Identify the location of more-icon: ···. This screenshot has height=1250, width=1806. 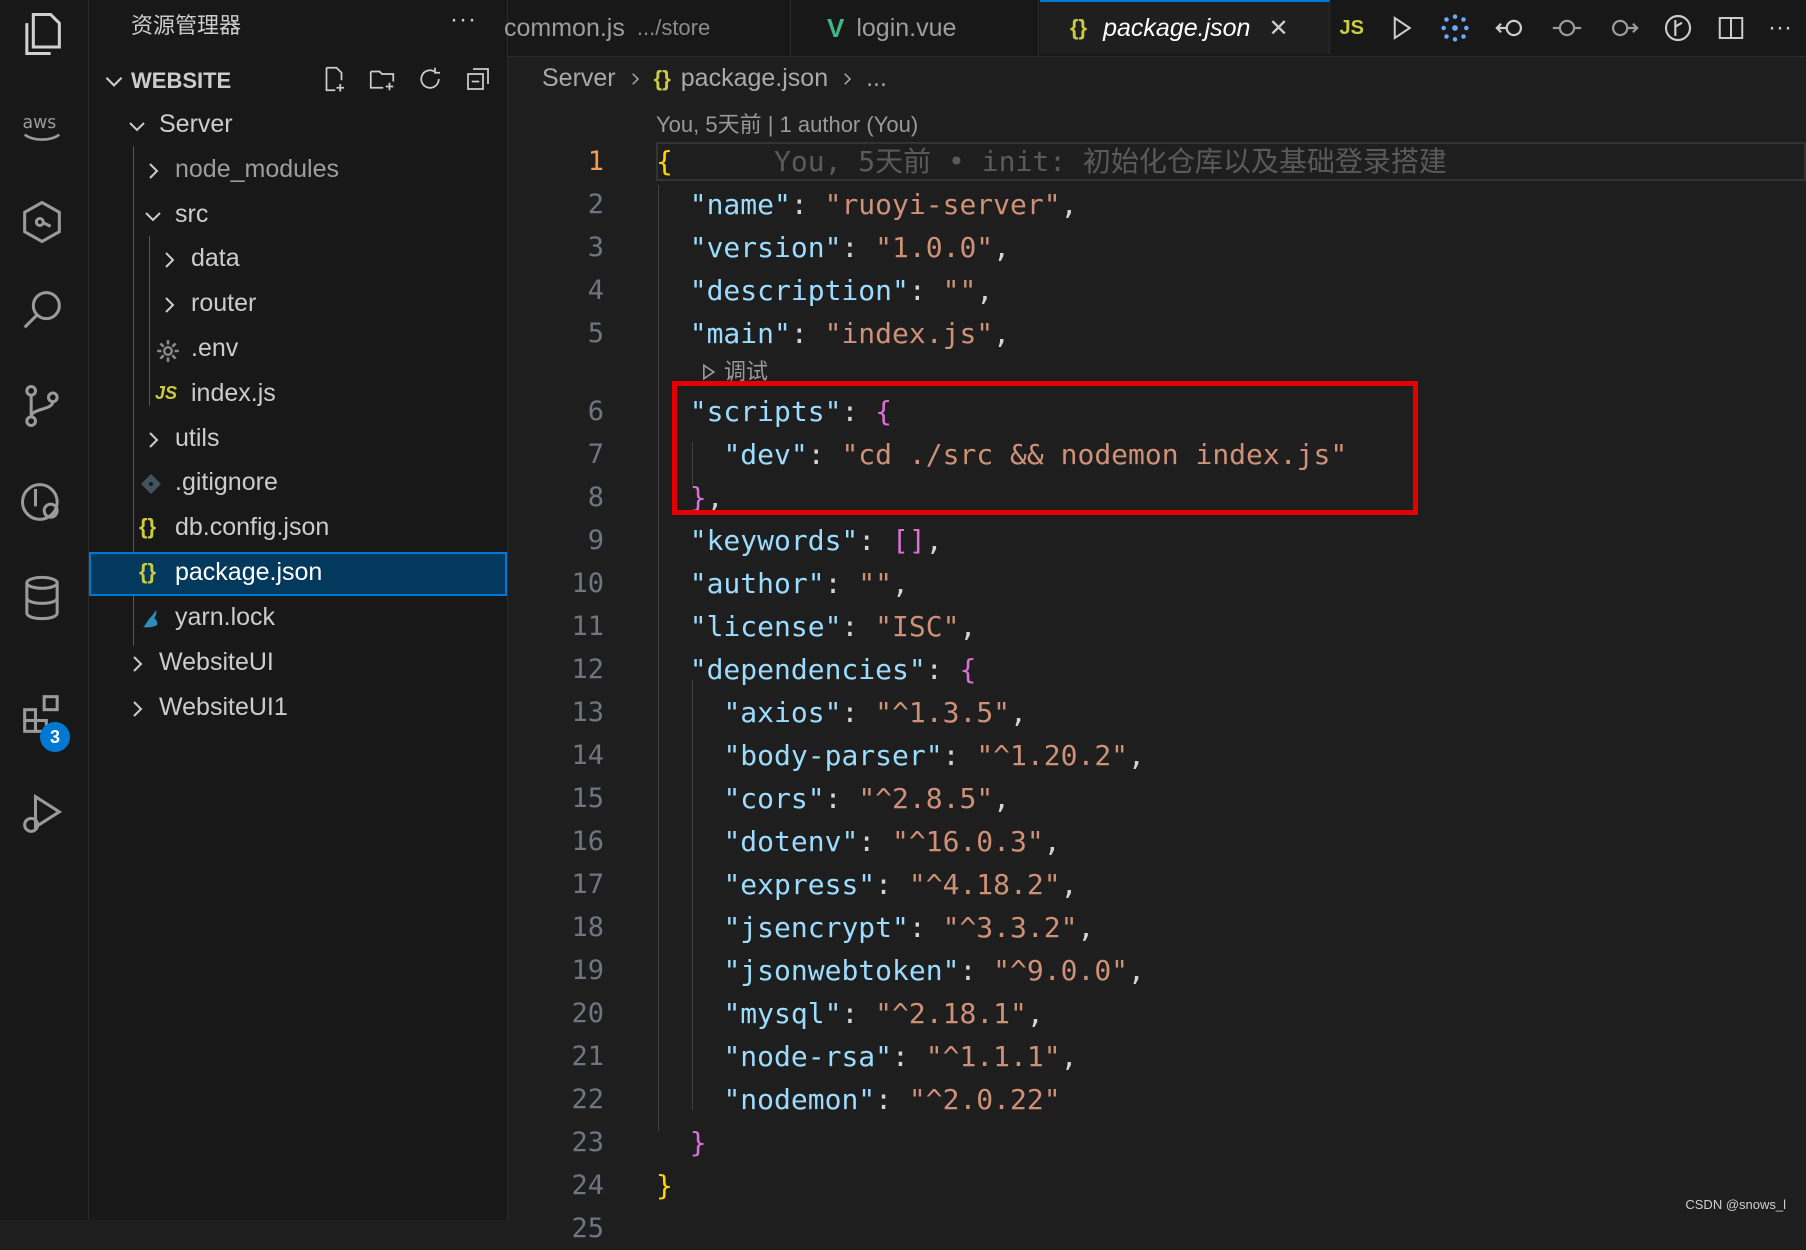
(1780, 28).